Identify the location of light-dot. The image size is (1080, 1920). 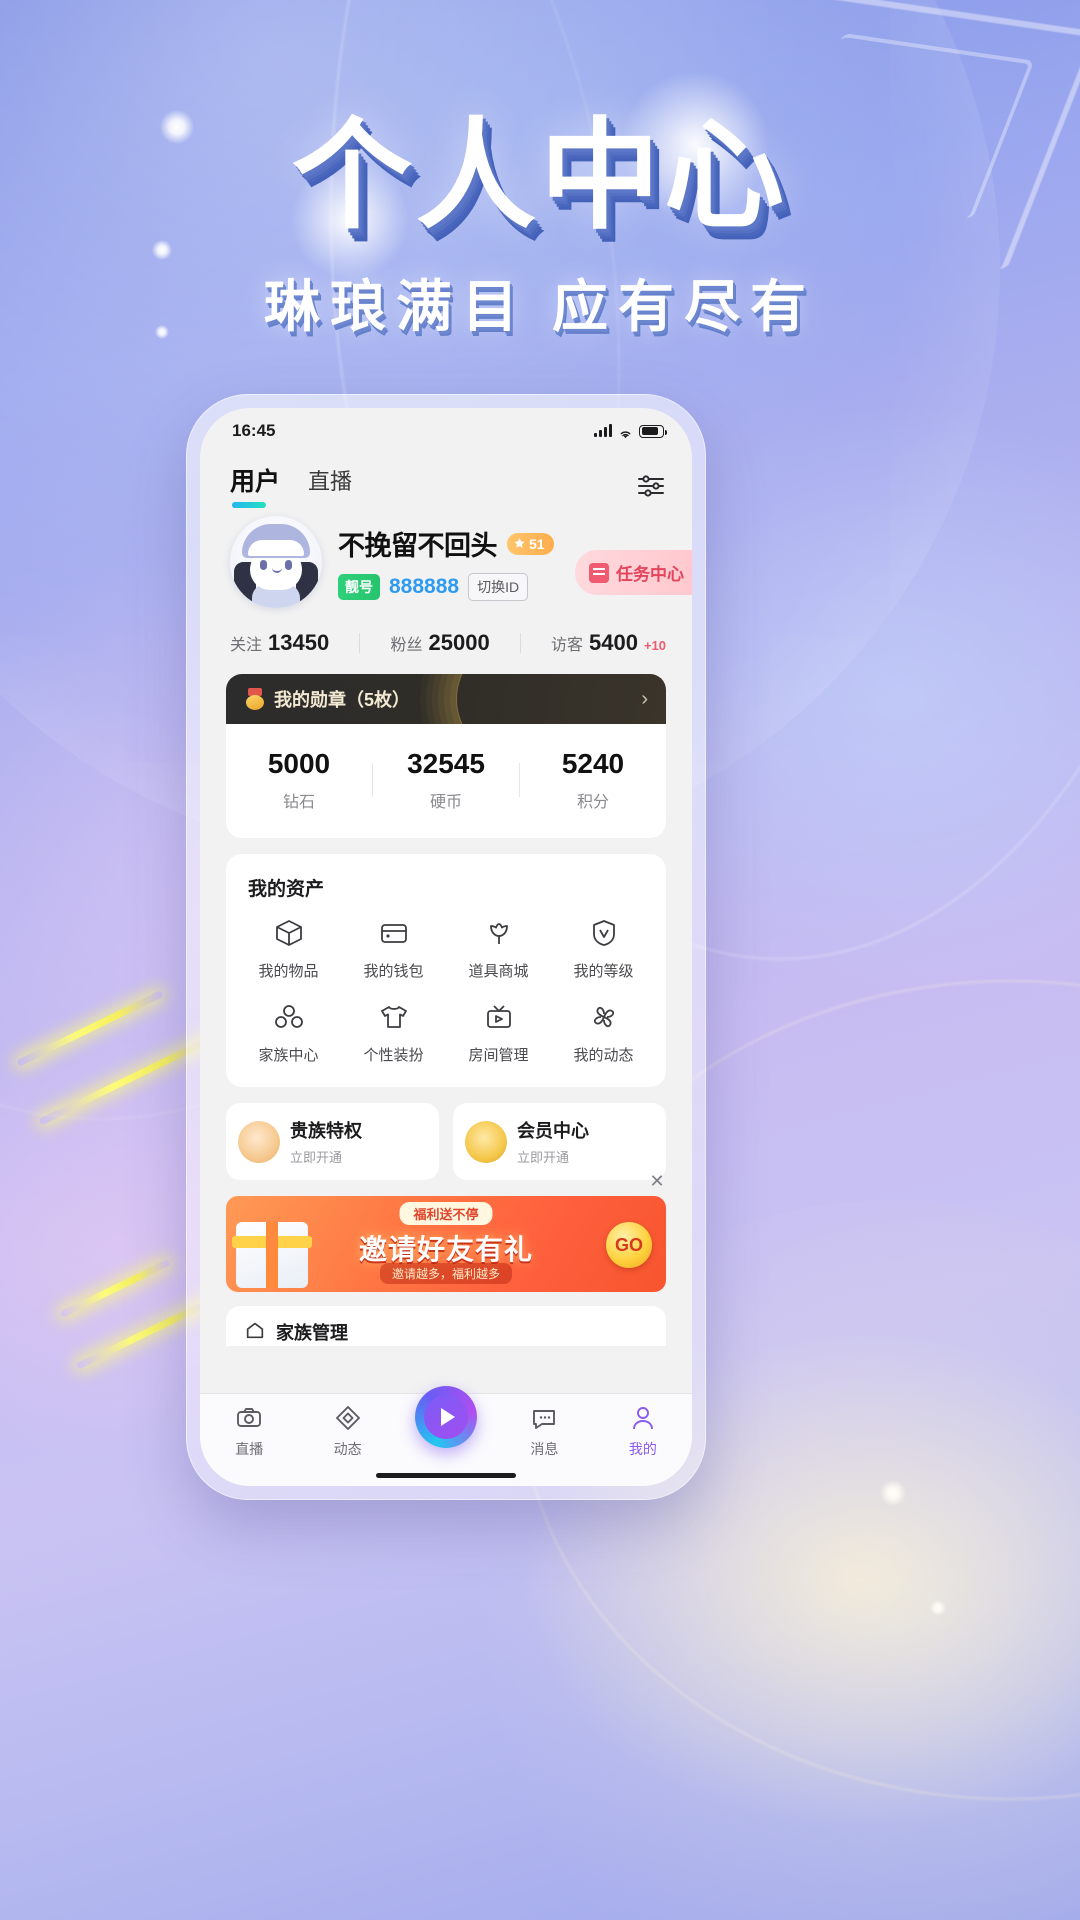
(893, 1493).